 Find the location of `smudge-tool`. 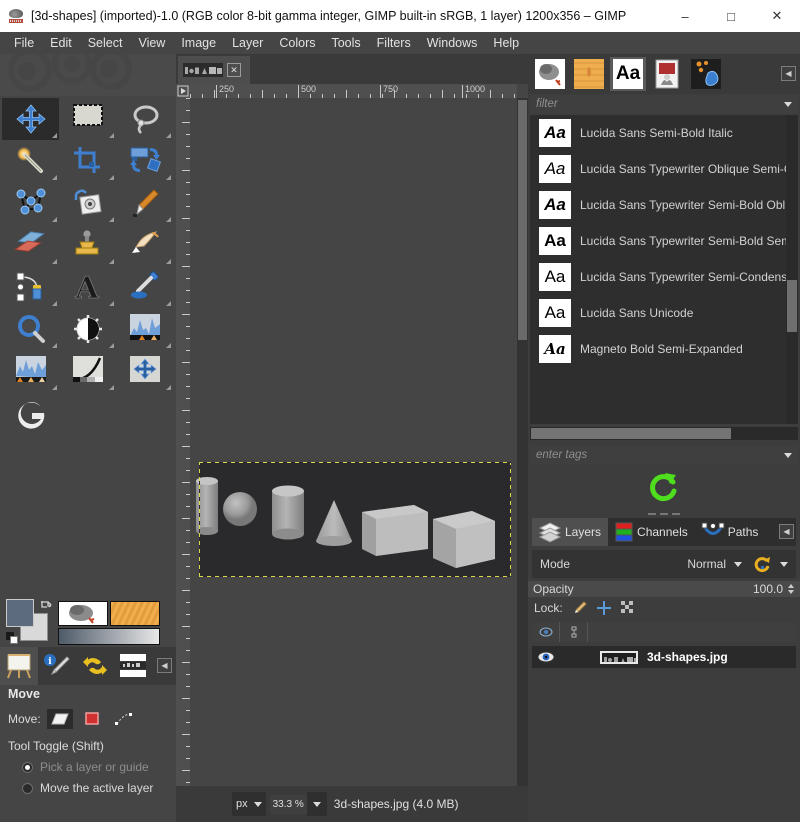

smudge-tool is located at coordinates (144, 203).